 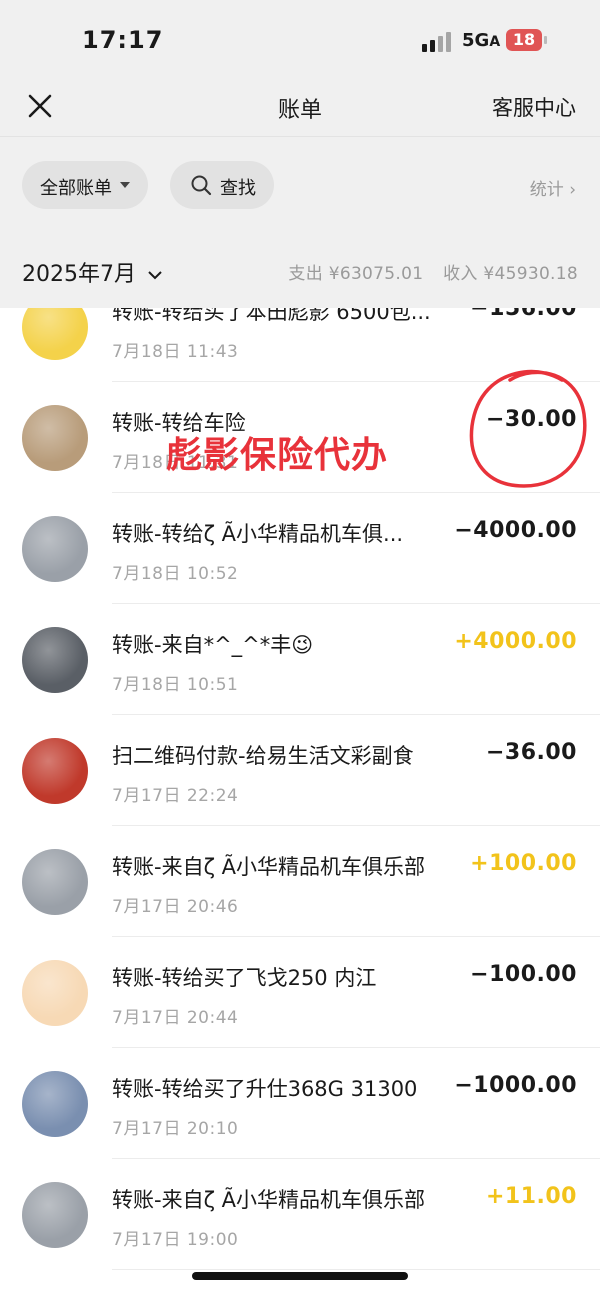 I want to click on transaction-row: 扫二维码付款-给易生活文彩副食 7月17日 22:24 −36.00, so click(x=300, y=770).